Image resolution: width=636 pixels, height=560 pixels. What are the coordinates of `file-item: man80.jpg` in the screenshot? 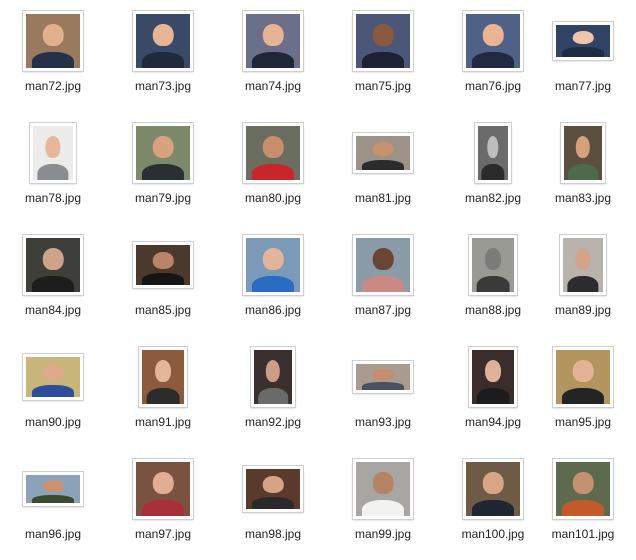 It's located at (273, 168).